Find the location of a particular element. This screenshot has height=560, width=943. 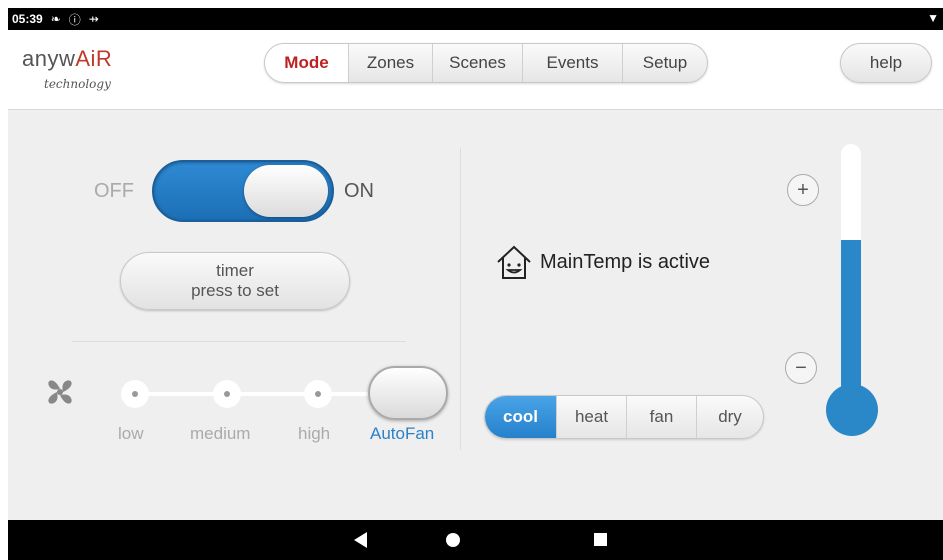

timer-button: timer press to set is located at coordinates (235, 281).